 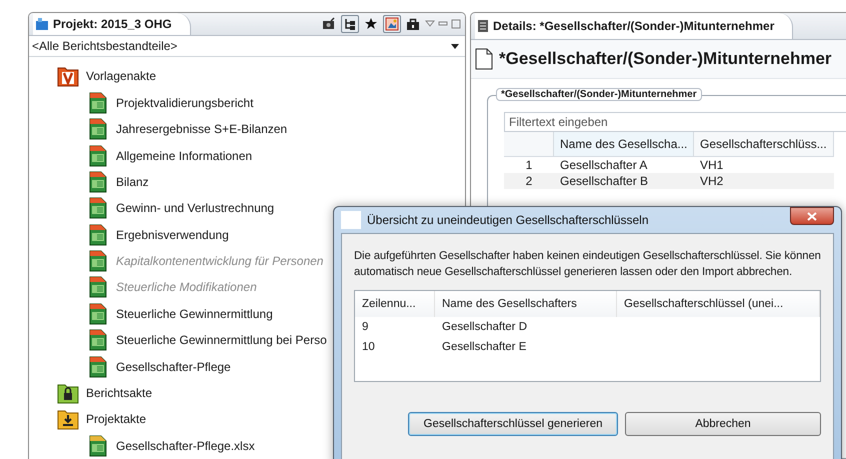 I want to click on tree-icon, so click(x=350, y=23).